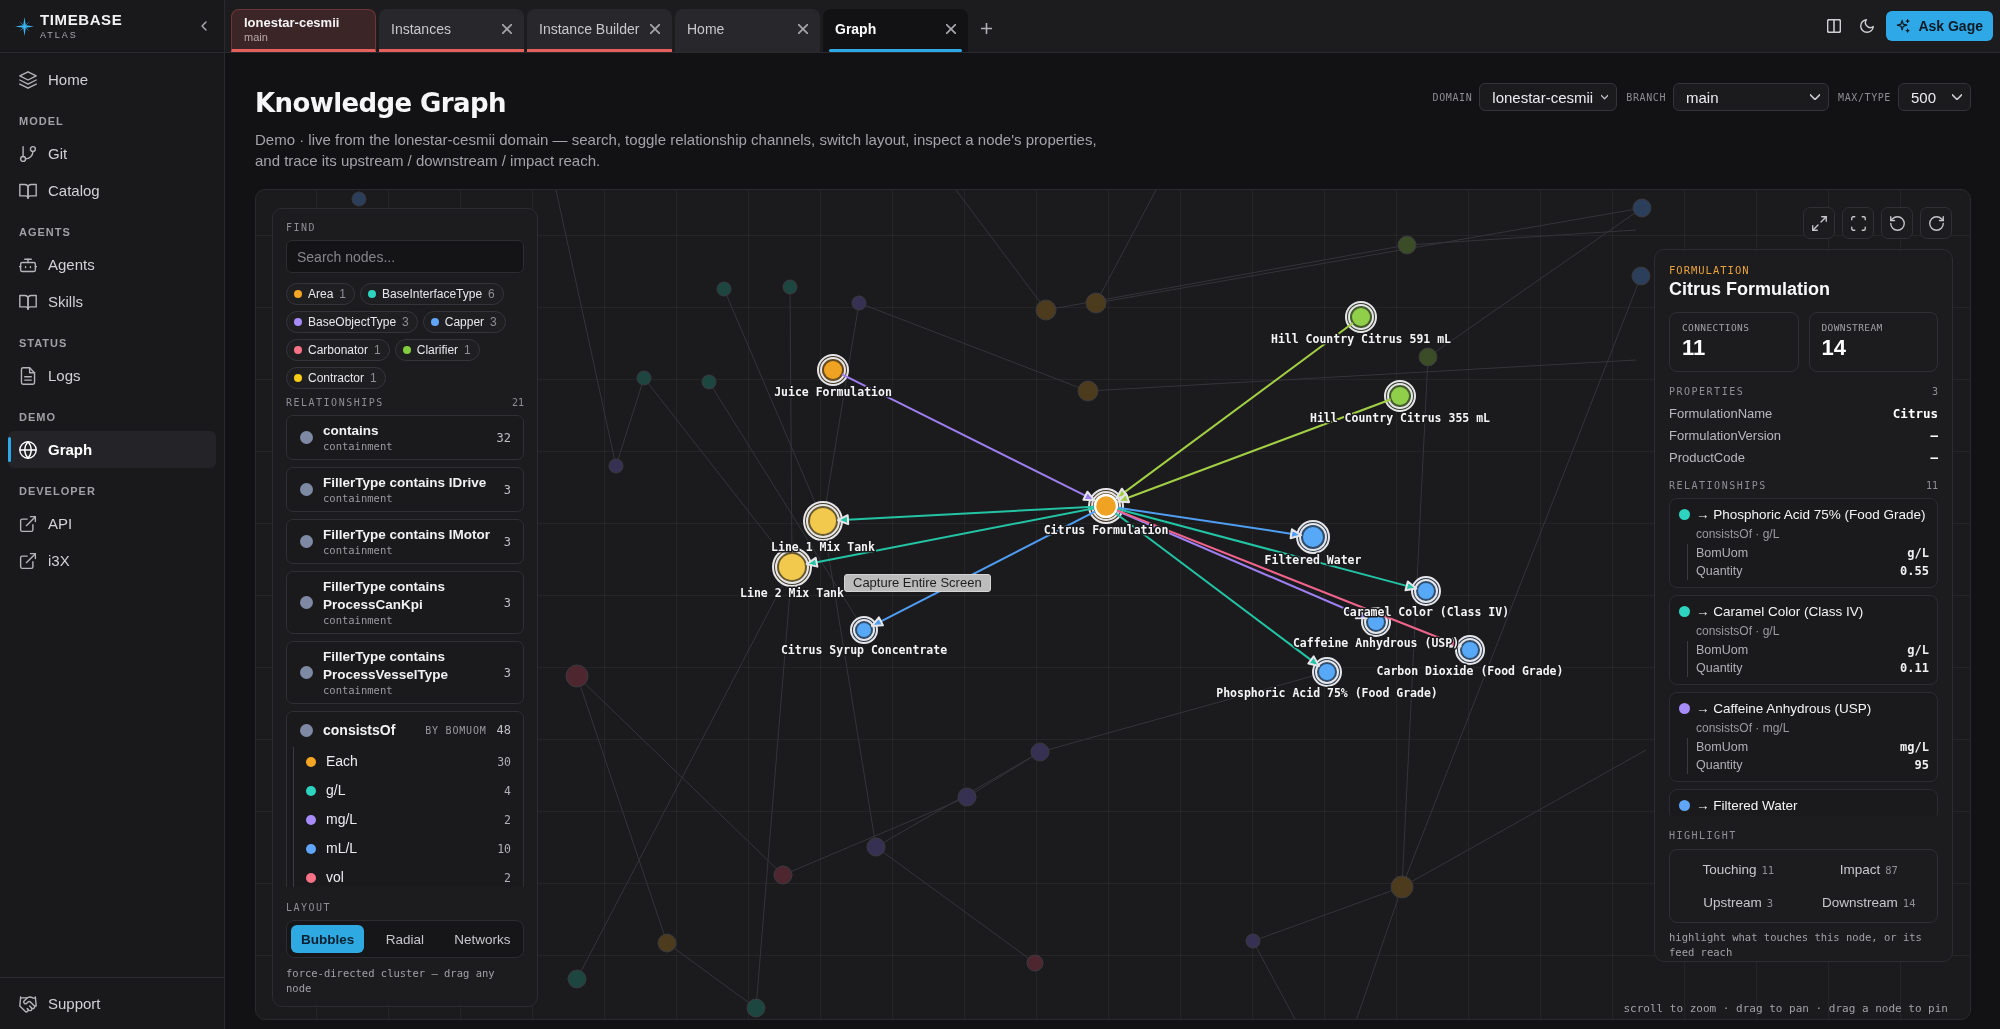 The image size is (2000, 1029). What do you see at coordinates (321, 294) in the screenshot?
I see `type-chip: Area 1` at bounding box center [321, 294].